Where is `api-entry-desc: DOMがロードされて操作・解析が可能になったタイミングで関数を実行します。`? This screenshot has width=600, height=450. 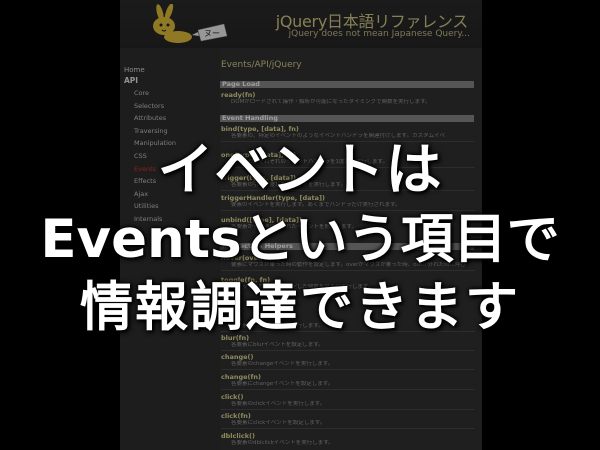 api-entry-desc: DOMがロードされて操作・解析が可能になったタイミングで関数を実行します。 is located at coordinates (331, 102).